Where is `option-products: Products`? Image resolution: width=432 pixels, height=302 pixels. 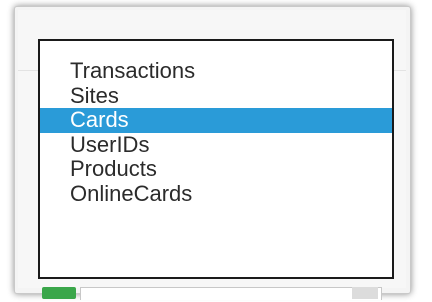
option-products: Products is located at coordinates (216, 169).